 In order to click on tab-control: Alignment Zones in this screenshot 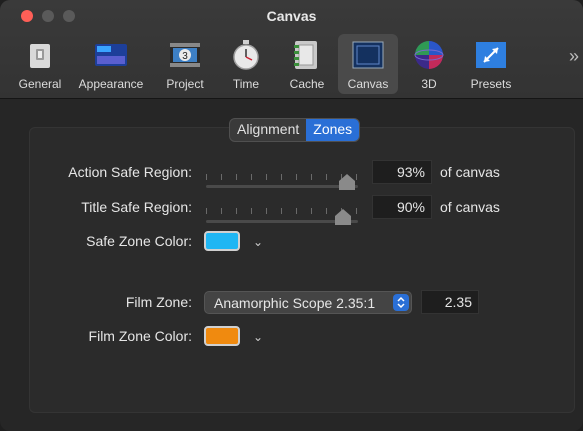, I will do `click(295, 130)`.